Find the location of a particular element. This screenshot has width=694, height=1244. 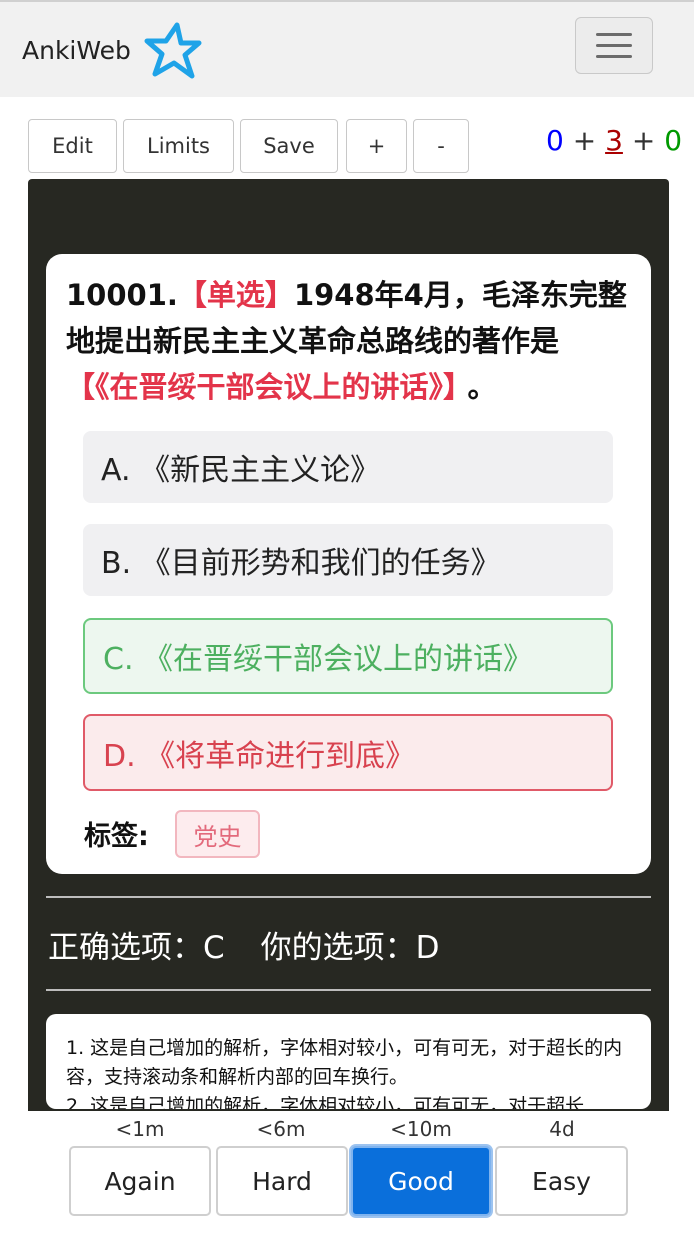

decrease-button: - is located at coordinates (441, 146).